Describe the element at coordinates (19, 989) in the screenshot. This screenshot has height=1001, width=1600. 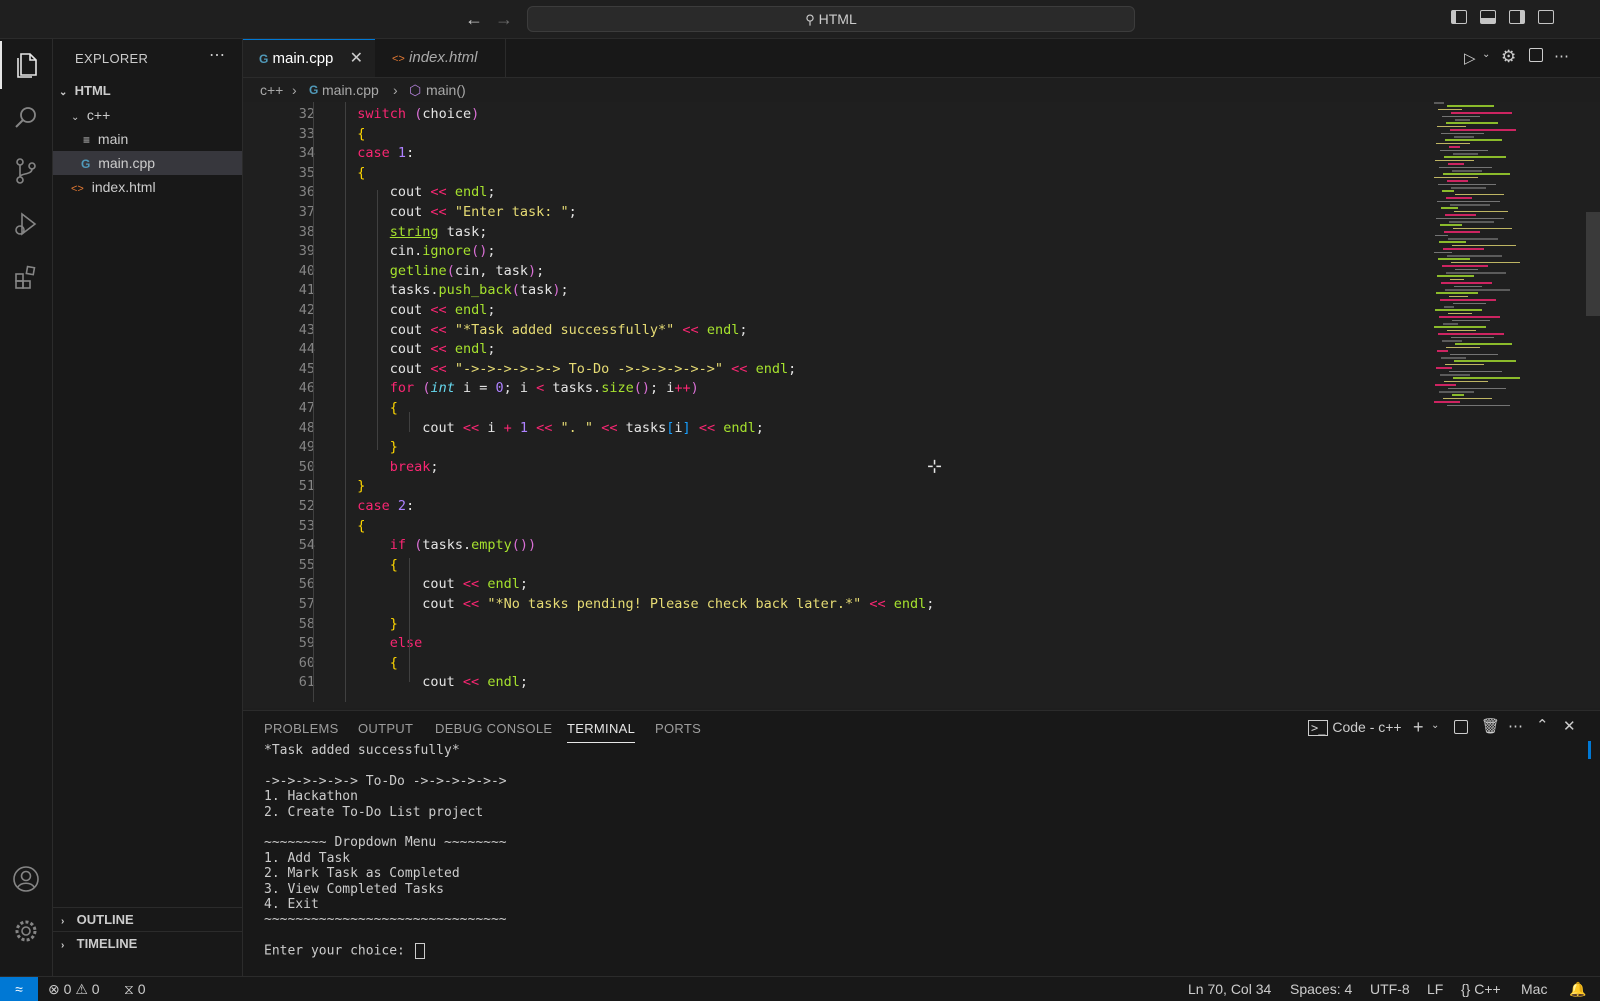
I see `remote-indicator-icon: ≈` at that location.